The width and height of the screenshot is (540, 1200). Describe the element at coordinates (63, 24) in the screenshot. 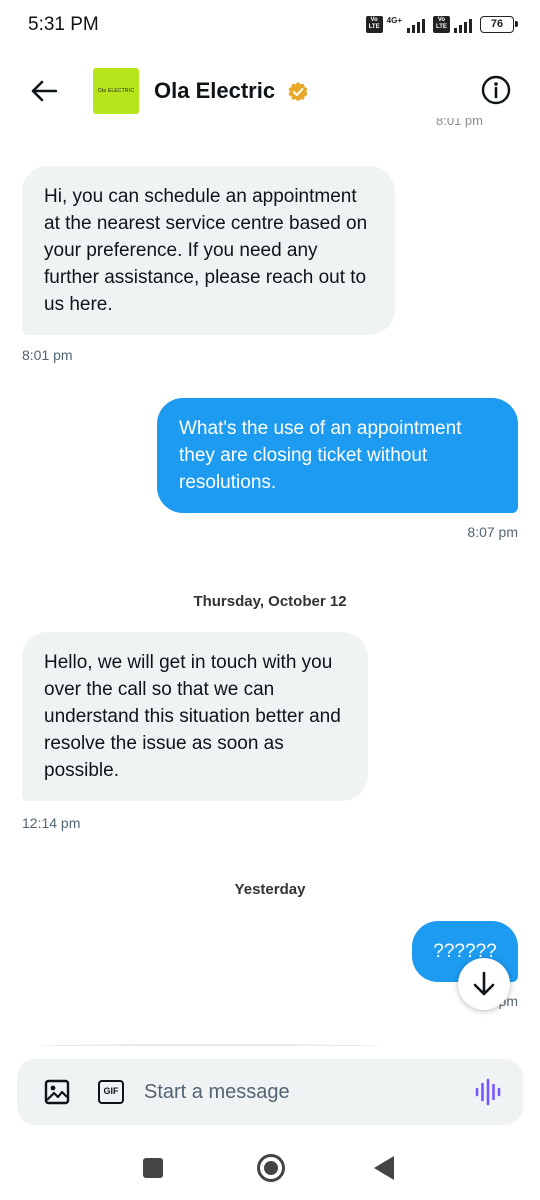

I see `status-time: 5:31 PM` at that location.